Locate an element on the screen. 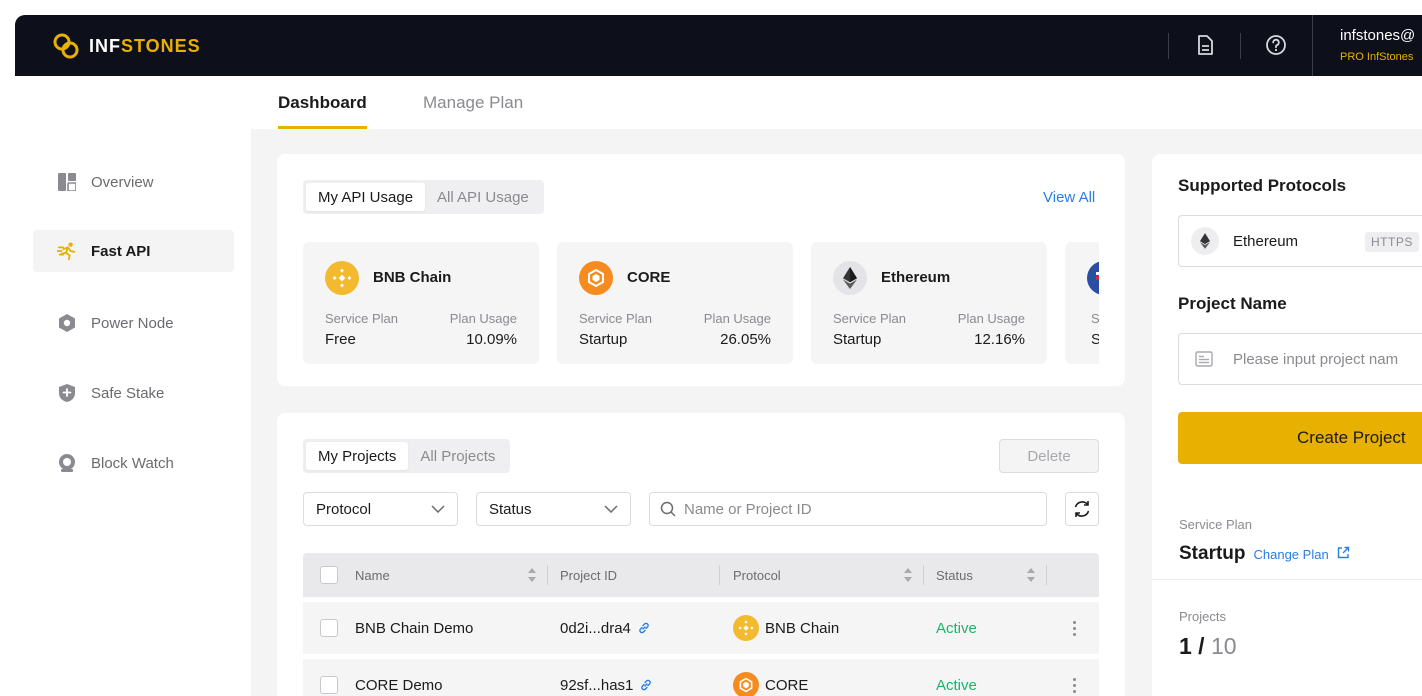 The height and width of the screenshot is (696, 1422). refresh-button is located at coordinates (1082, 509).